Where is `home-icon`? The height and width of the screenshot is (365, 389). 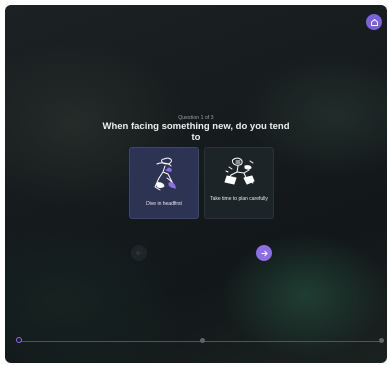
home-icon is located at coordinates (374, 22).